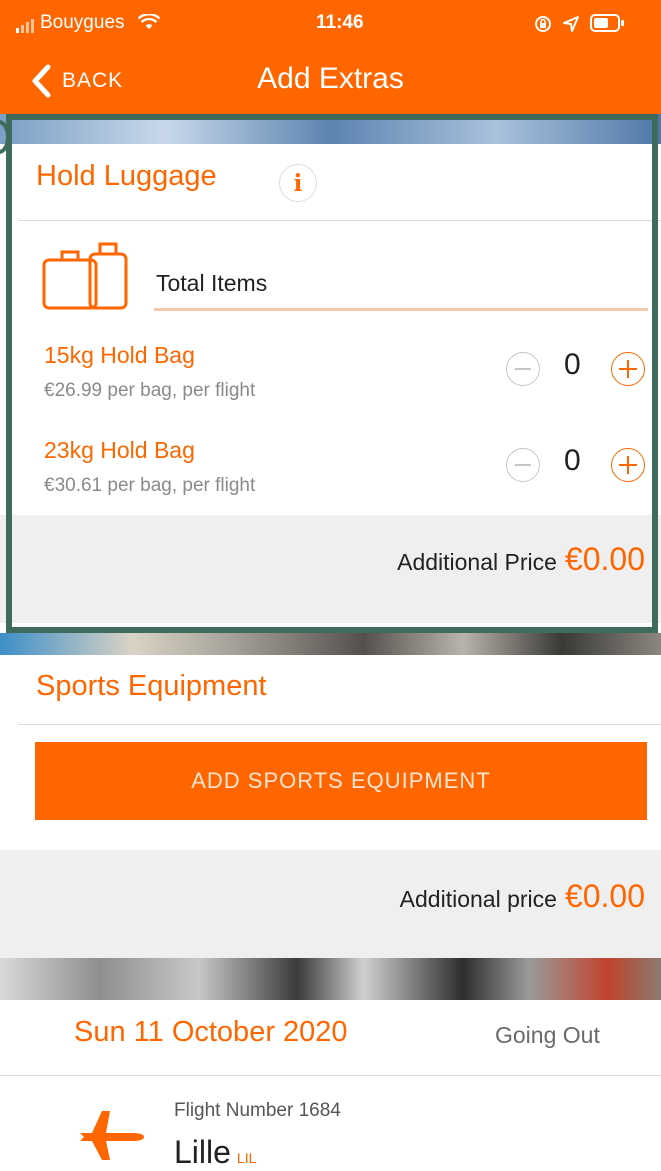  I want to click on section-title-hold-luggage: Hold Luggage, so click(126, 176).